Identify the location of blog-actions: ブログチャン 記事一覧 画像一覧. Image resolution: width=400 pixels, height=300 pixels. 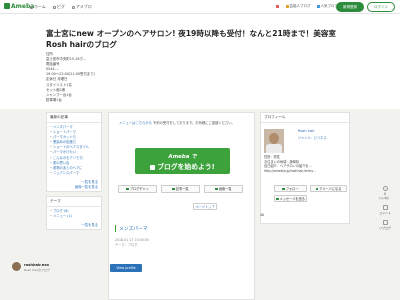
(180, 189).